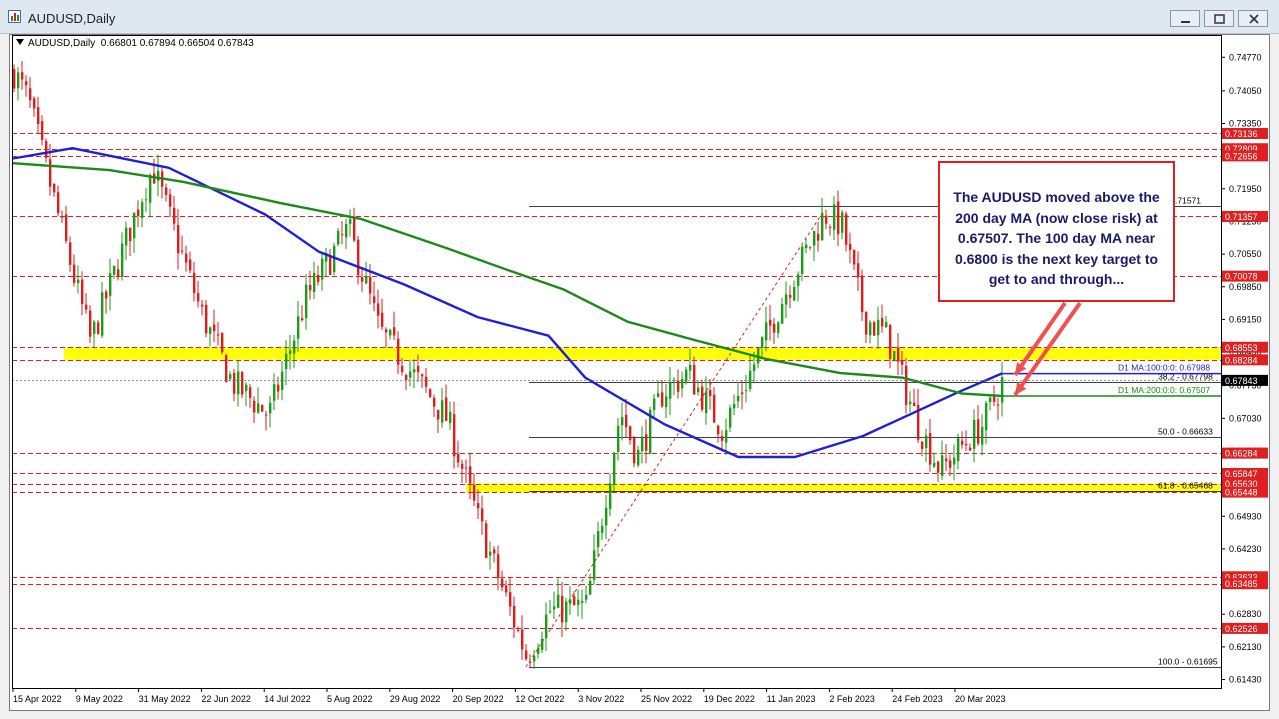 The image size is (1279, 719). I want to click on x-tick-label: 11 Jan 2023, so click(791, 699).